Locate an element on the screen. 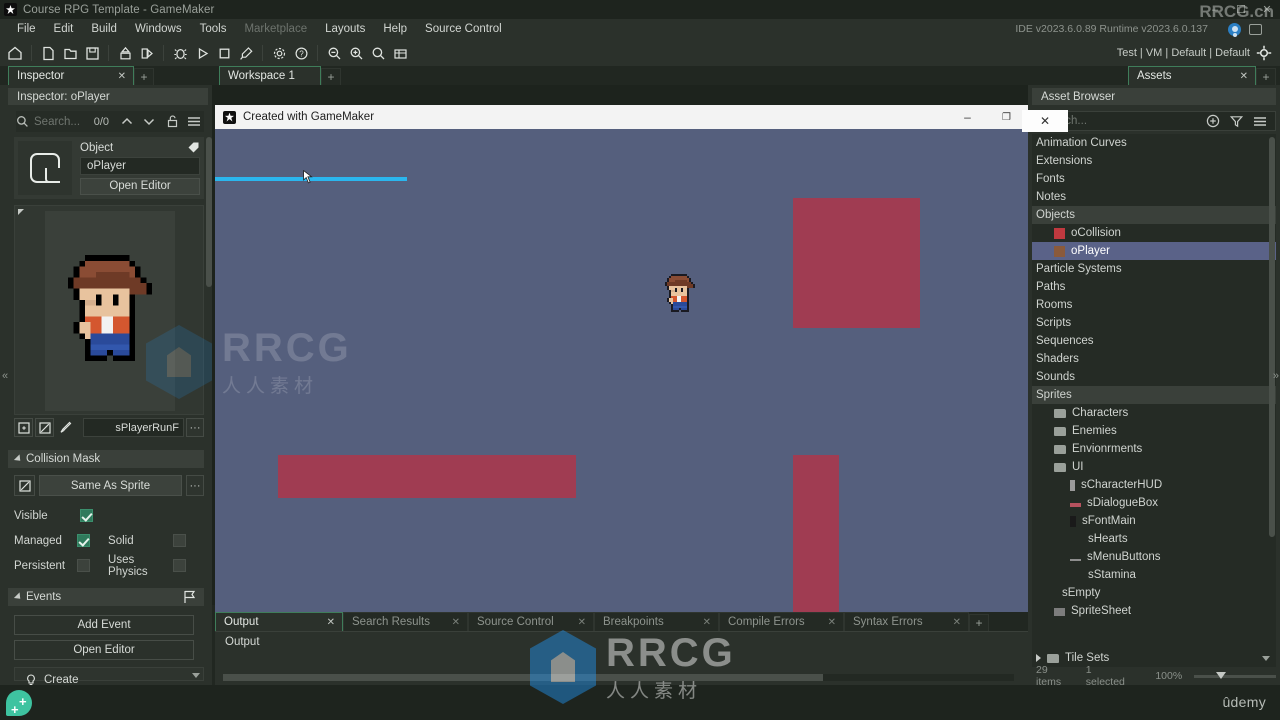 The width and height of the screenshot is (1280, 720). lock-open-icon is located at coordinates (172, 121).